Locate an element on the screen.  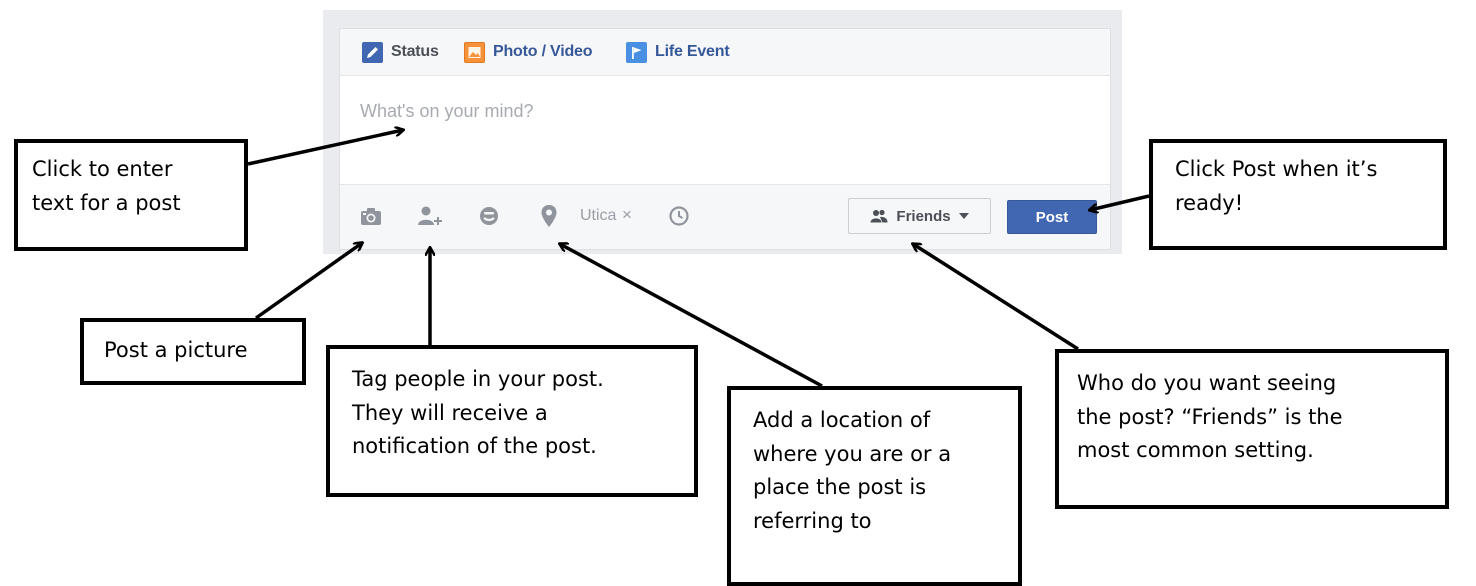
feeling-icon is located at coordinates (489, 216).